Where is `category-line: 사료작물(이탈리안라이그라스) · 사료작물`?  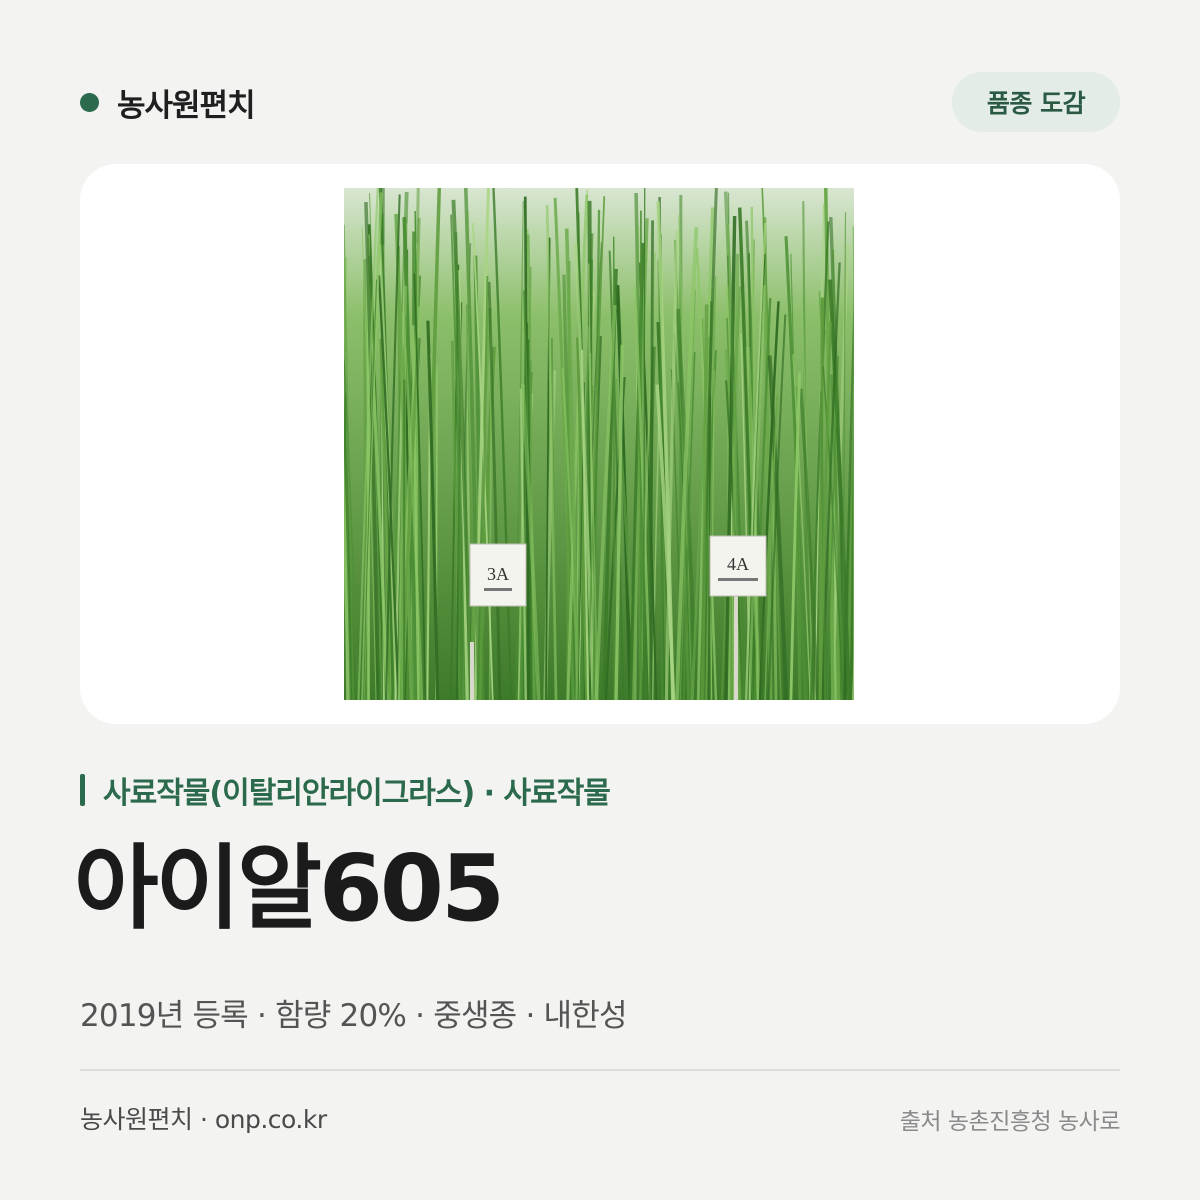
category-line: 사료작물(이탈리안라이그라스) · 사료작물 is located at coordinates (345, 790).